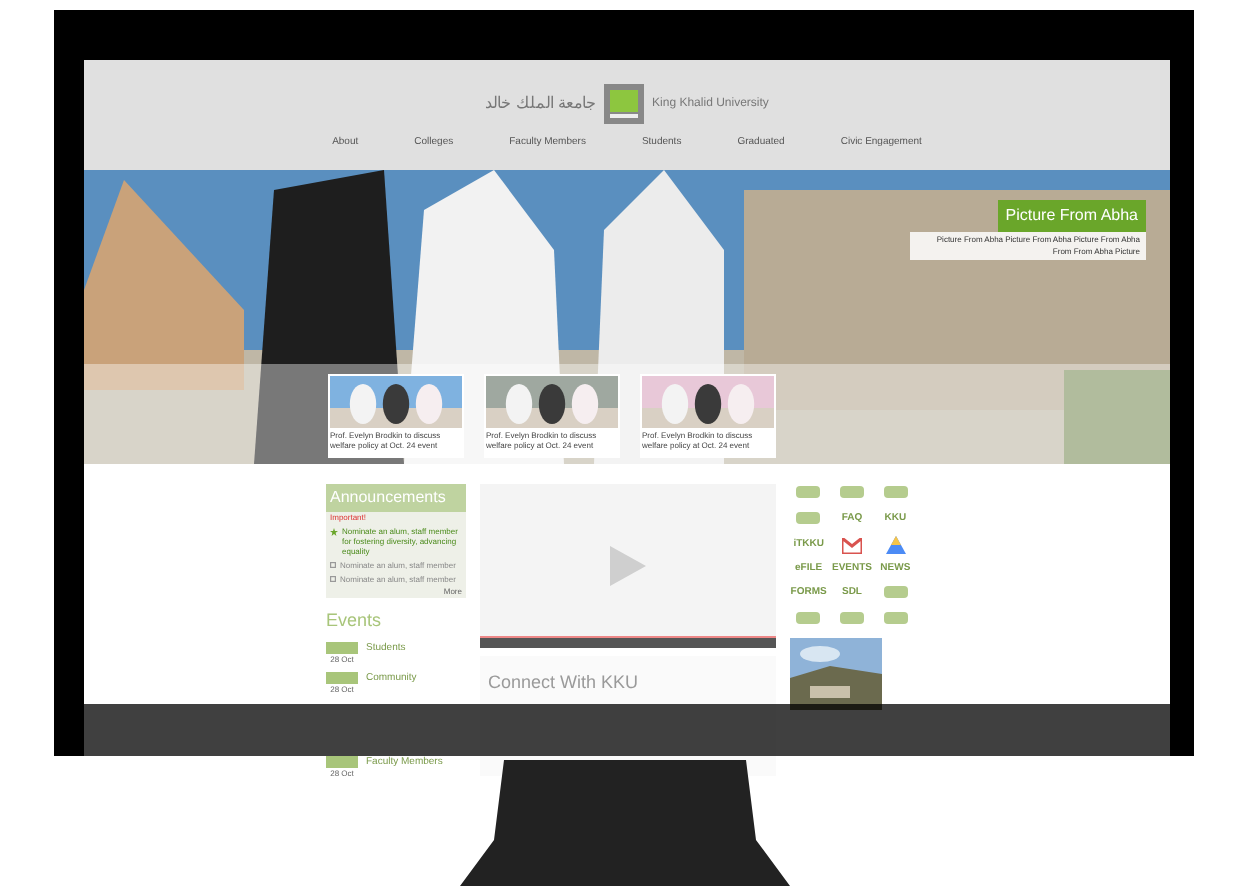 This screenshot has width=1240, height=886. I want to click on video-player, so click(628, 566).